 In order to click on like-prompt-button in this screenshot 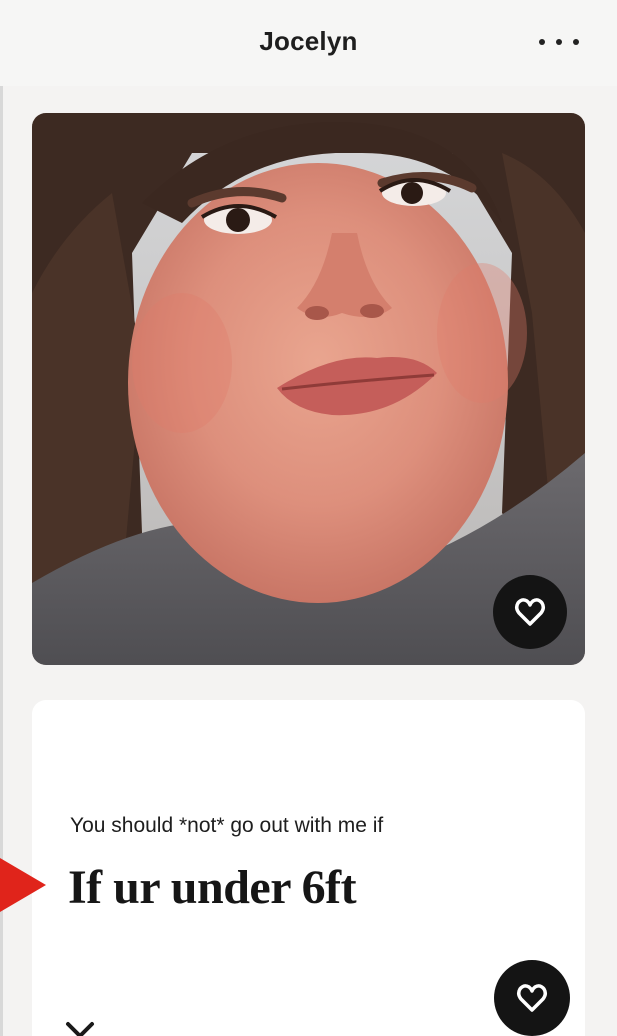, I will do `click(532, 998)`.